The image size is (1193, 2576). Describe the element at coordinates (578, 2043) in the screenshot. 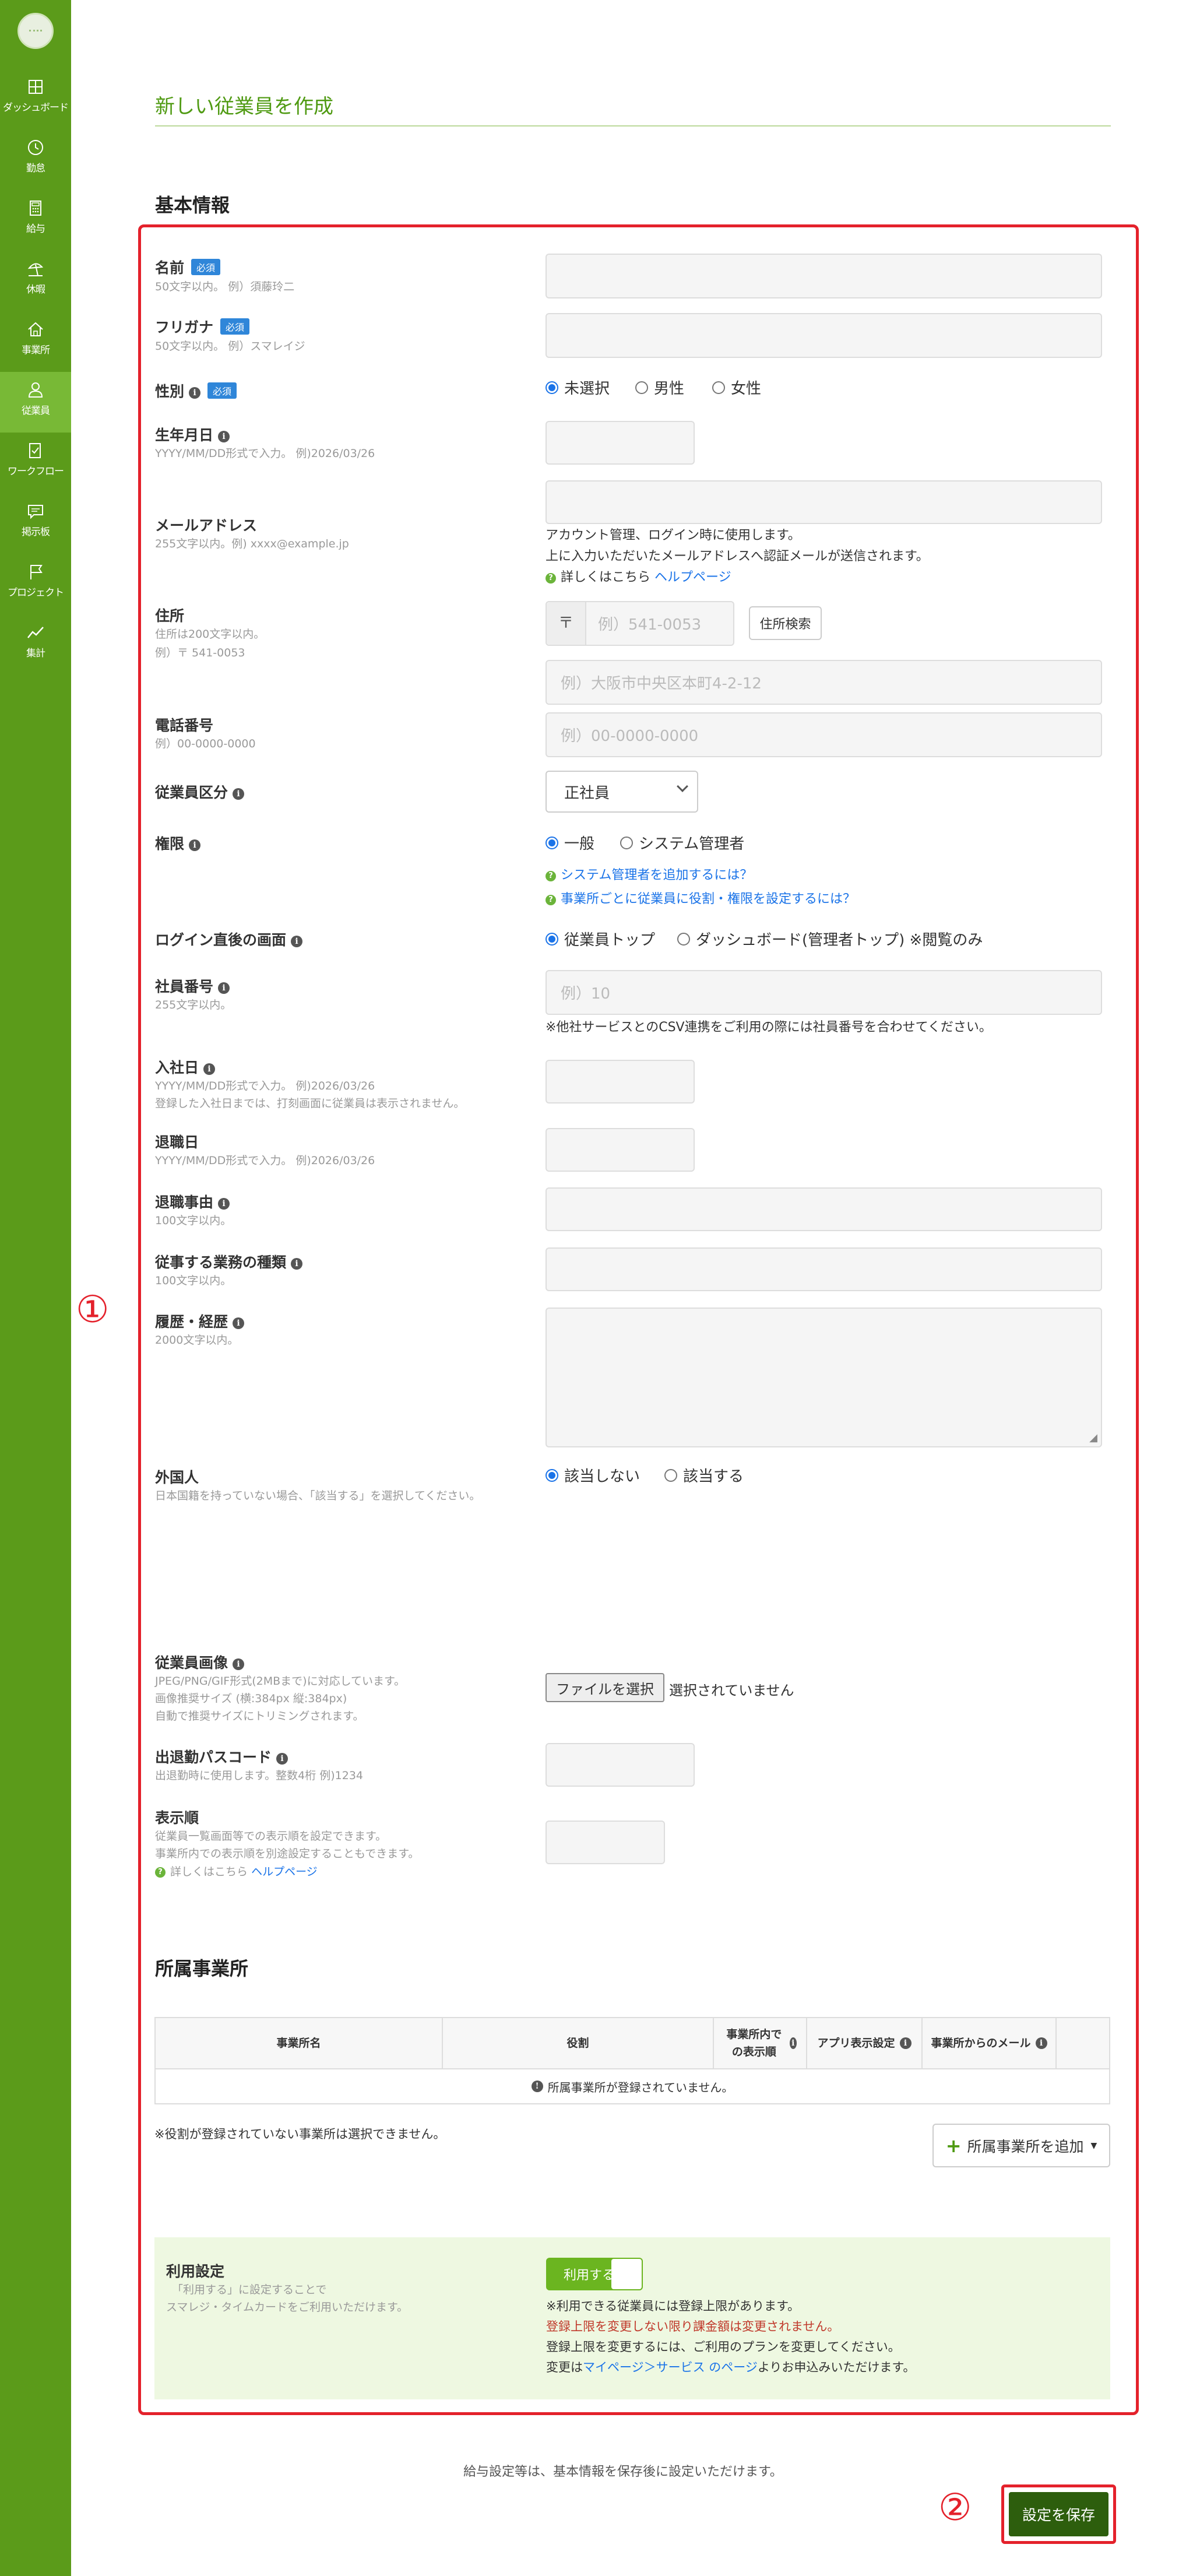

I see `table-header: 役割` at that location.